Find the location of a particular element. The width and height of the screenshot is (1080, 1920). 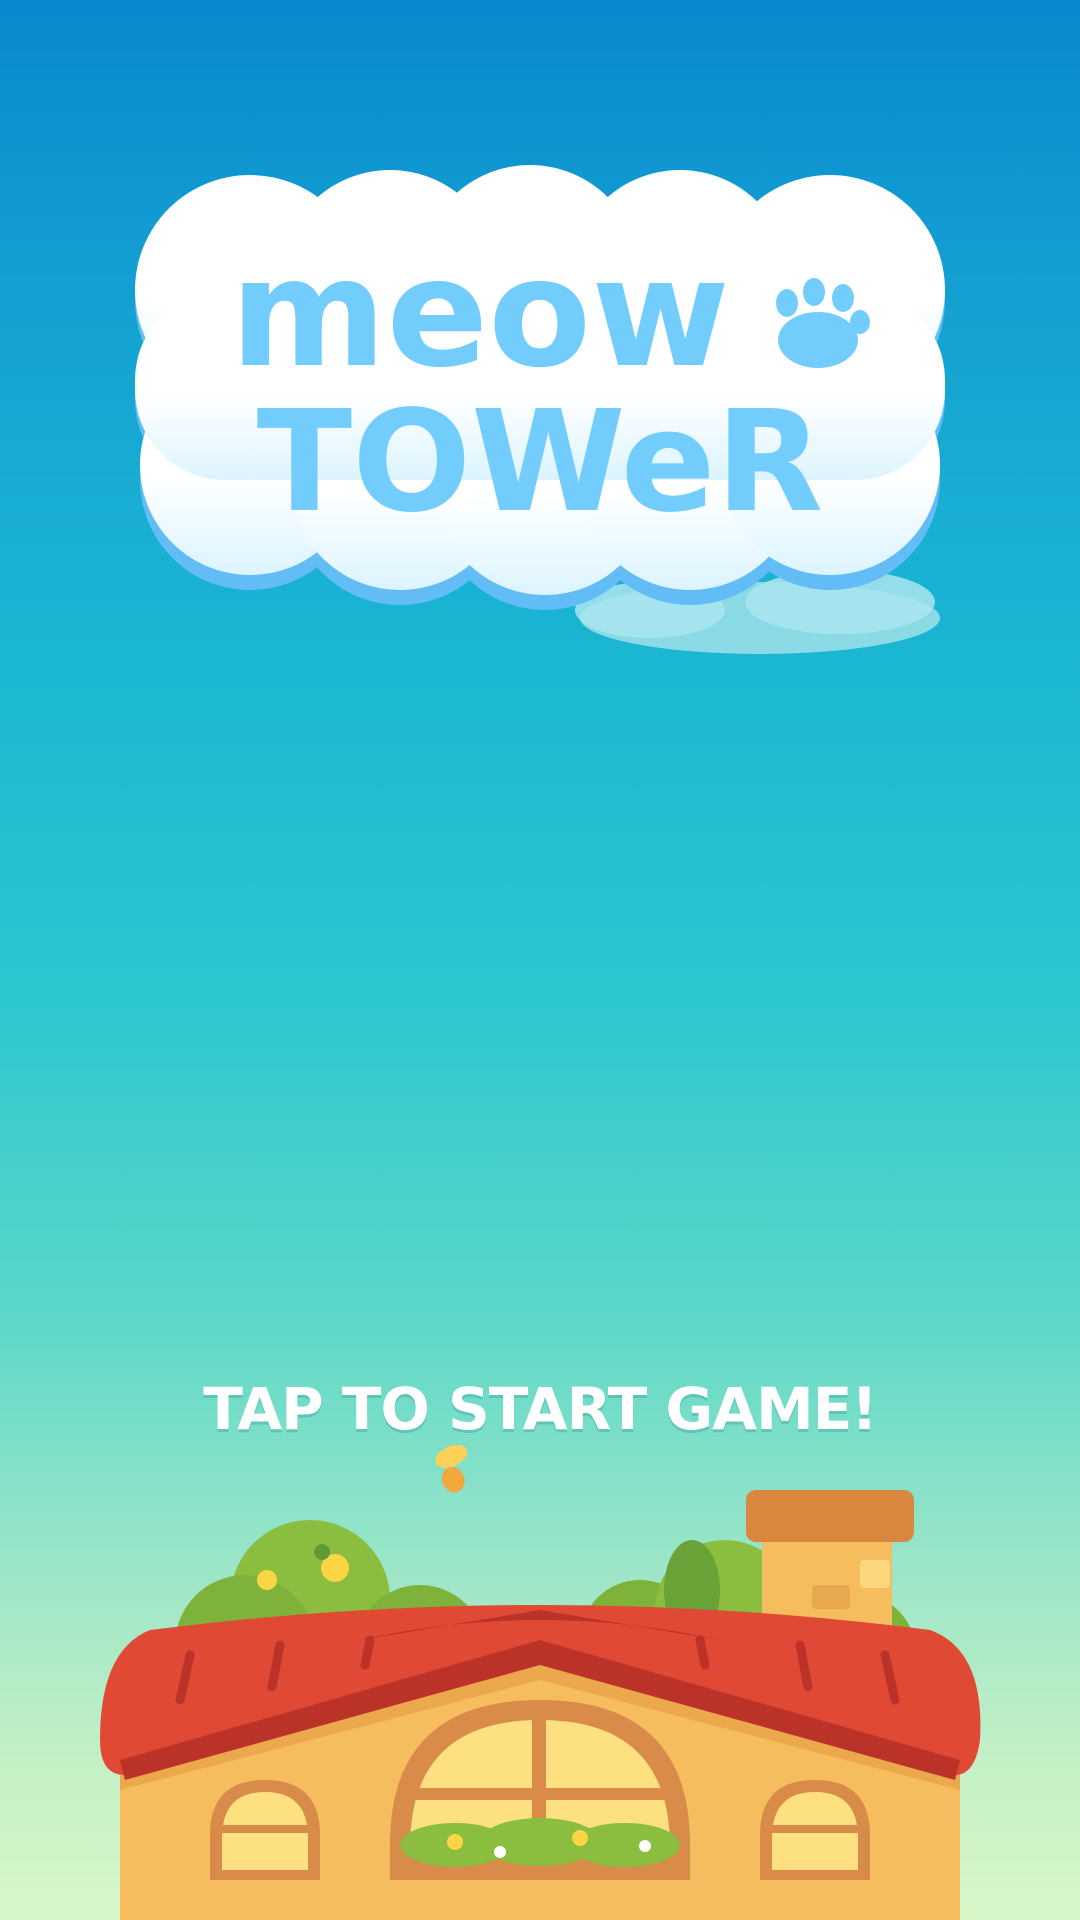

tap-to-start-label: TAP TO START GAME! is located at coordinates (540, 1409).